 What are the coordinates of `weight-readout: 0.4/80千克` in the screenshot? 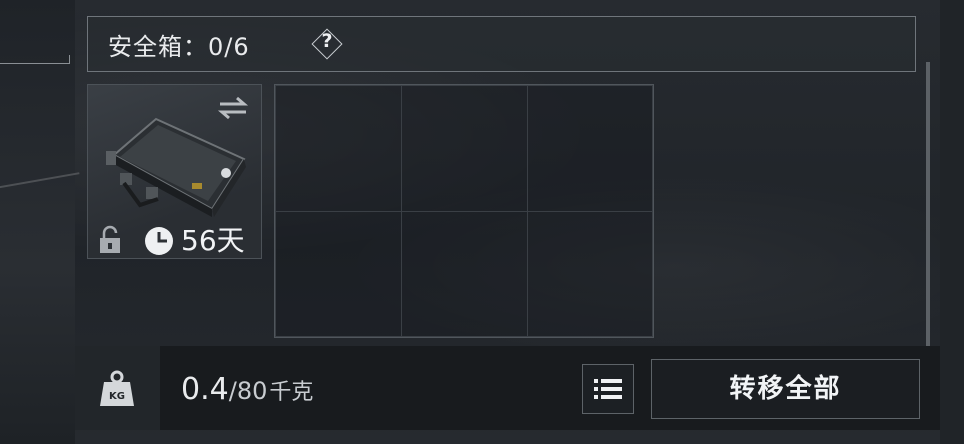 It's located at (247, 389).